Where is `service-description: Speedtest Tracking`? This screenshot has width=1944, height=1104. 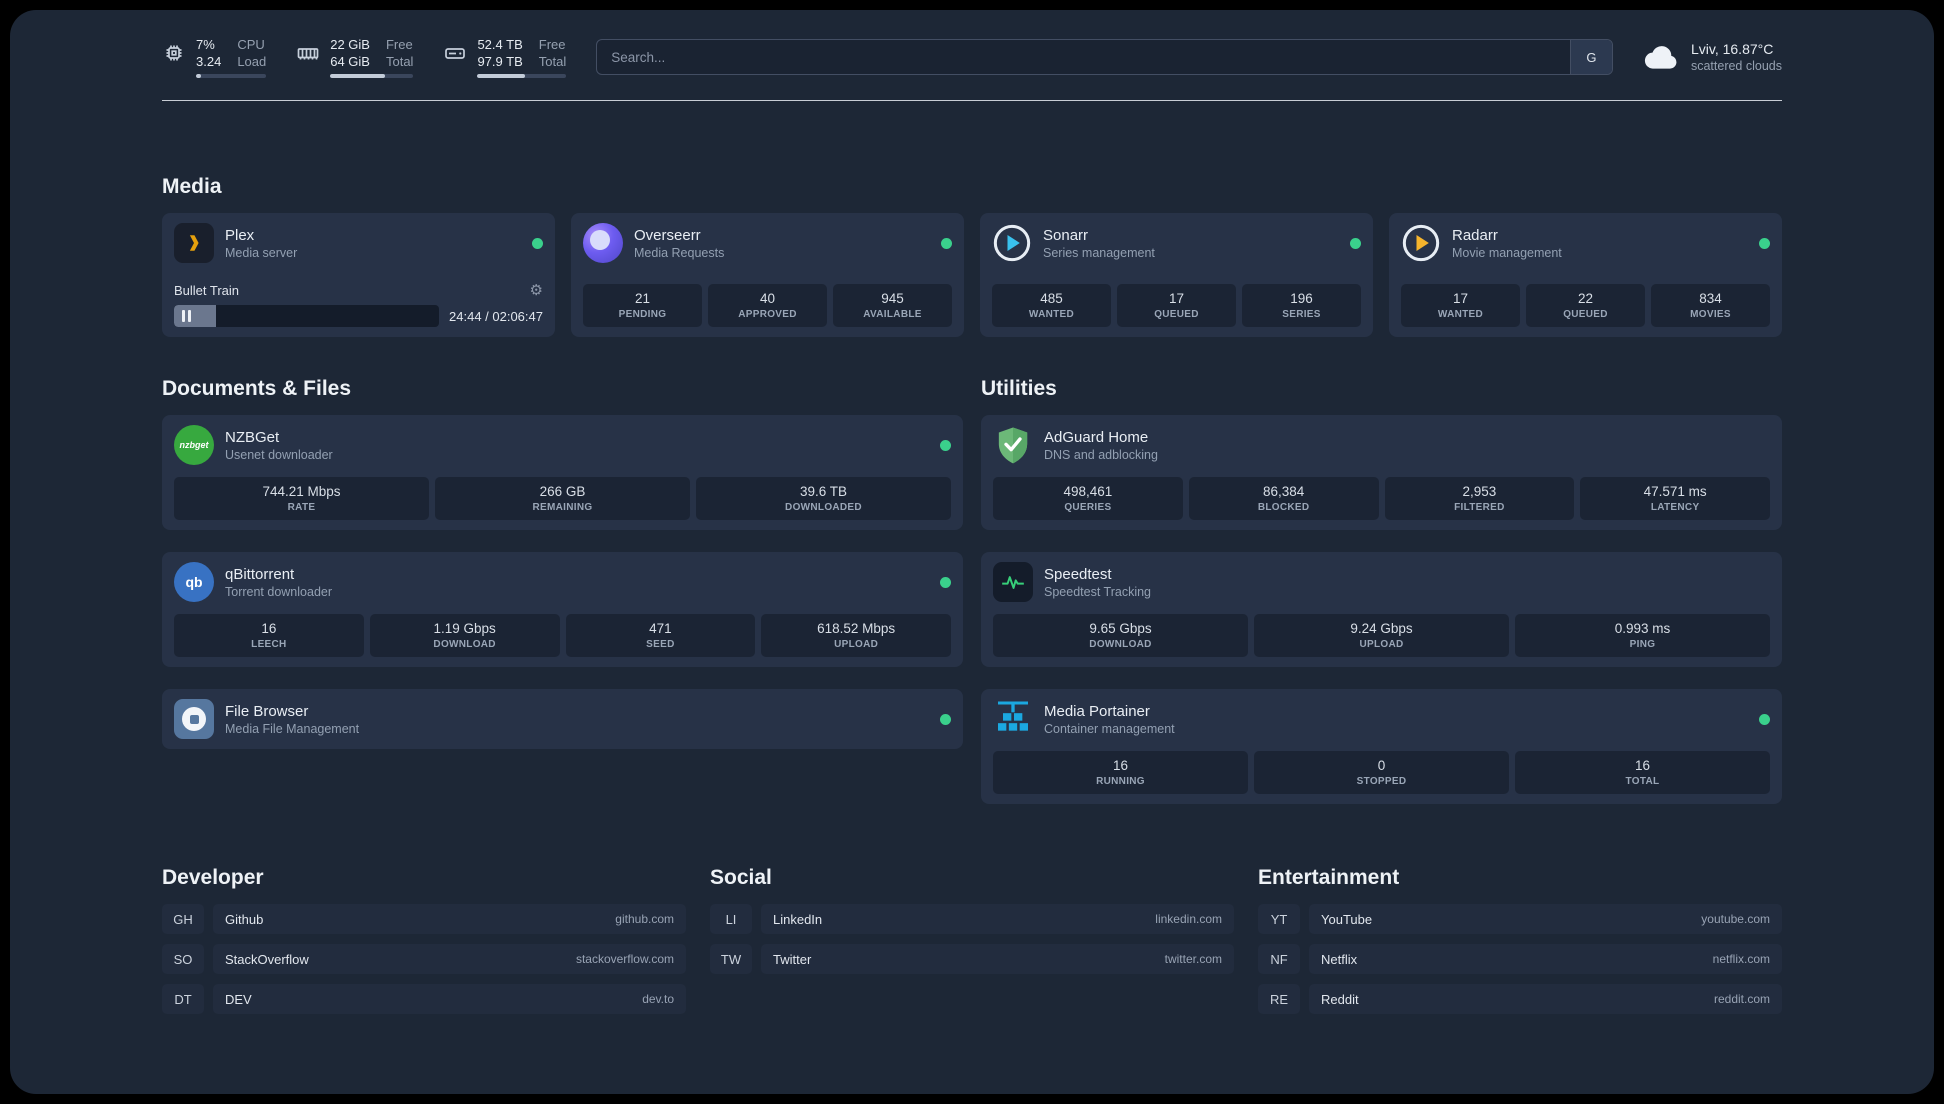
service-description: Speedtest Tracking is located at coordinates (1098, 591).